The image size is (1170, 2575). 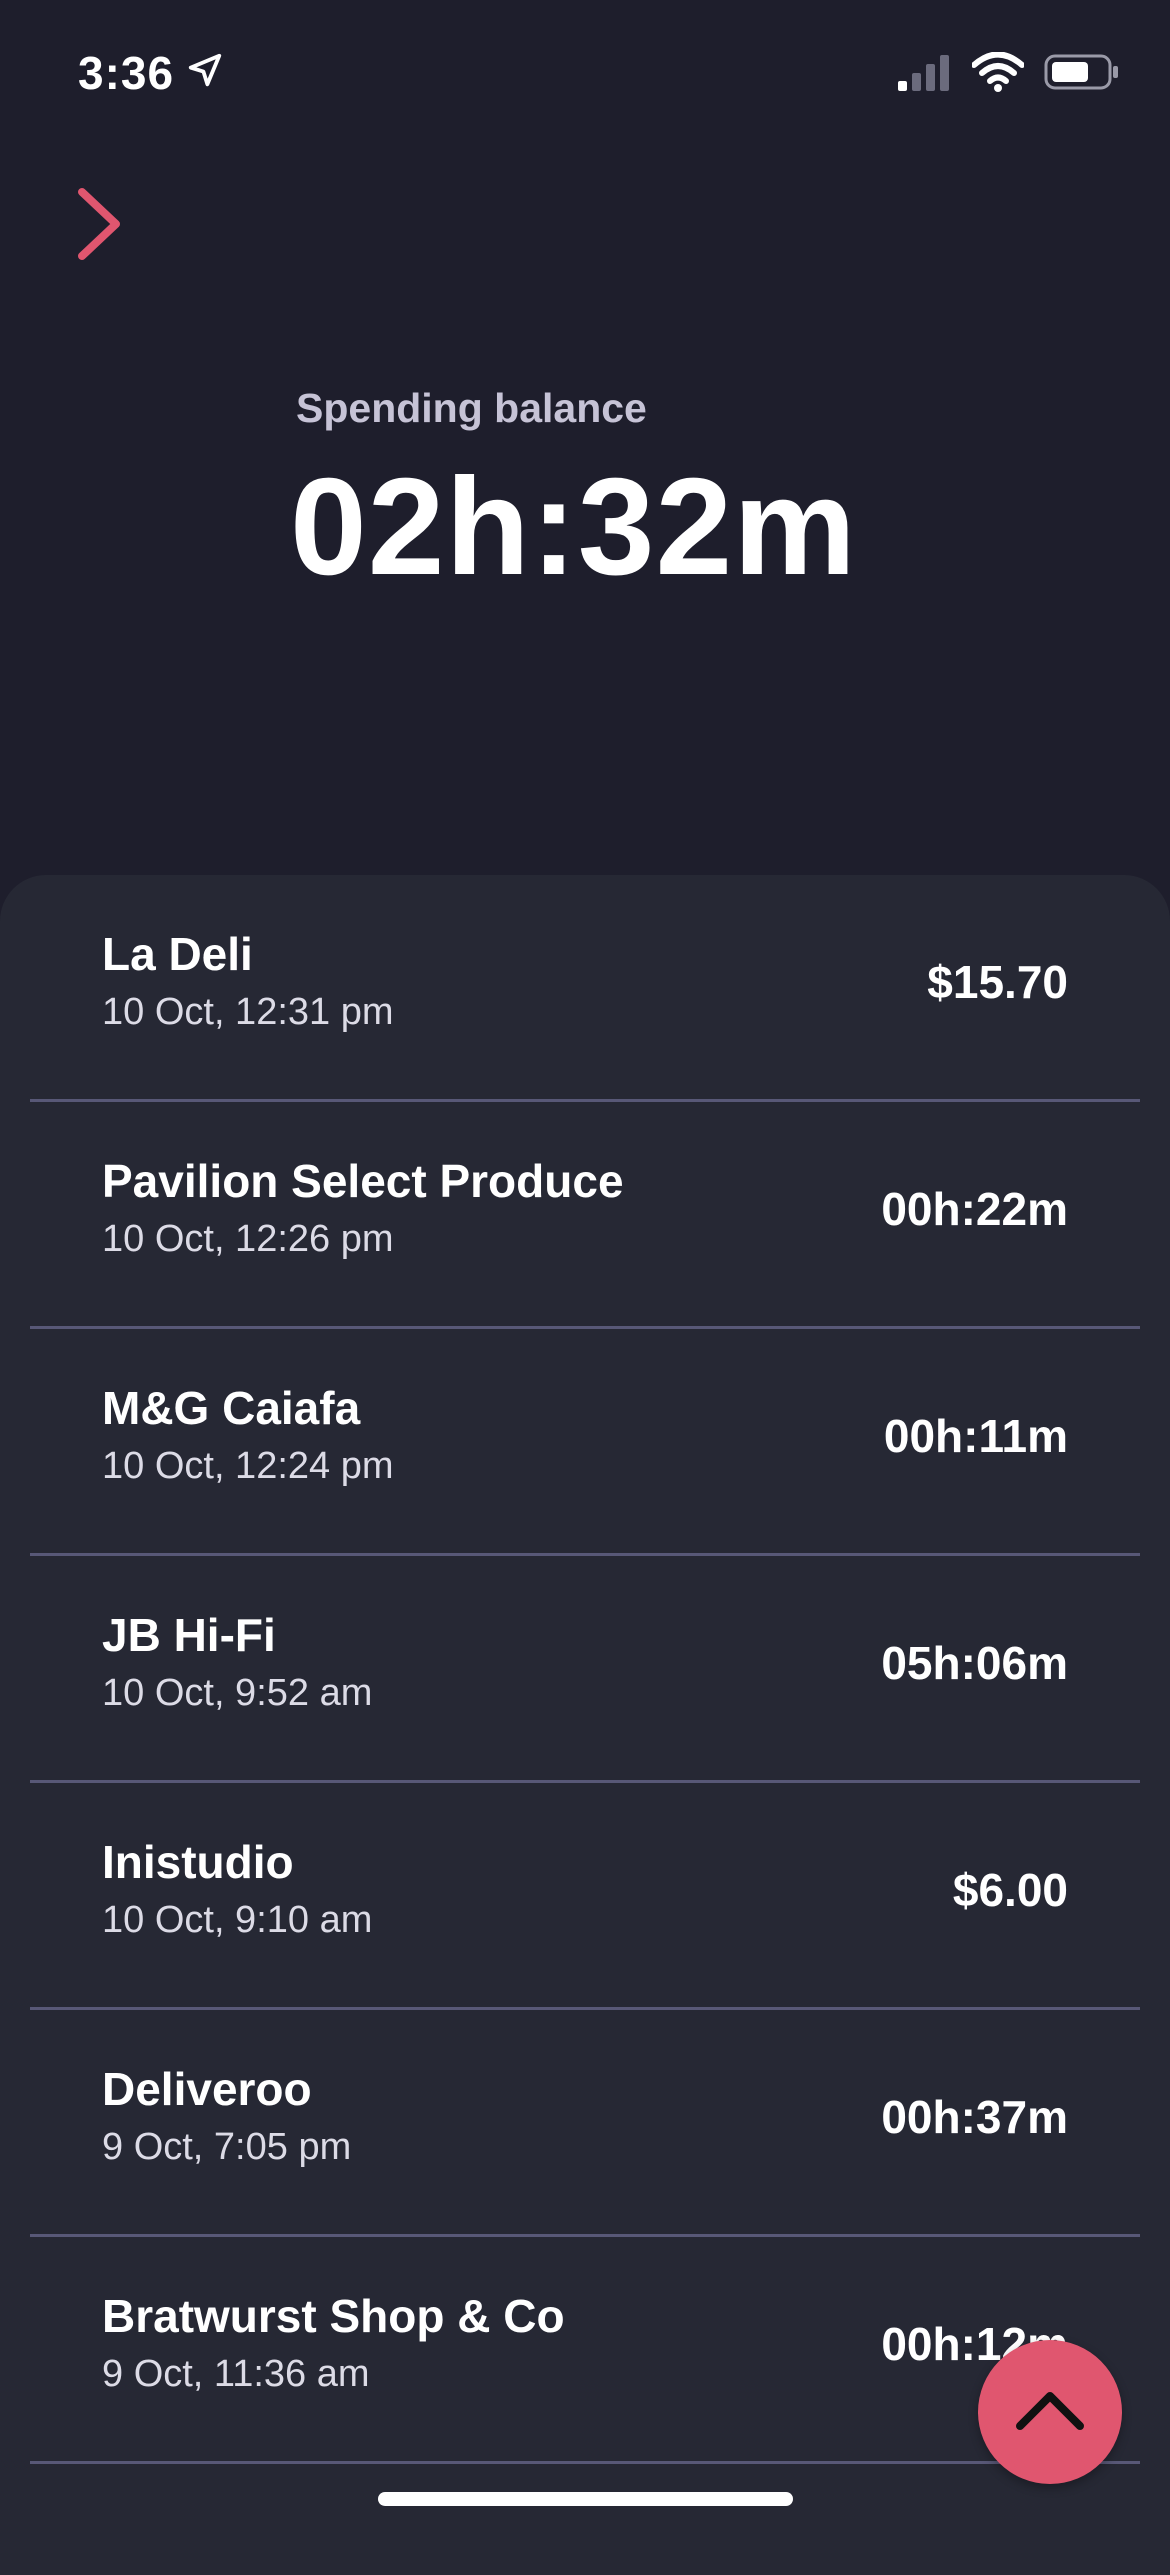 What do you see at coordinates (207, 2089) in the screenshot?
I see `transaction-merchant: Deliveroo` at bounding box center [207, 2089].